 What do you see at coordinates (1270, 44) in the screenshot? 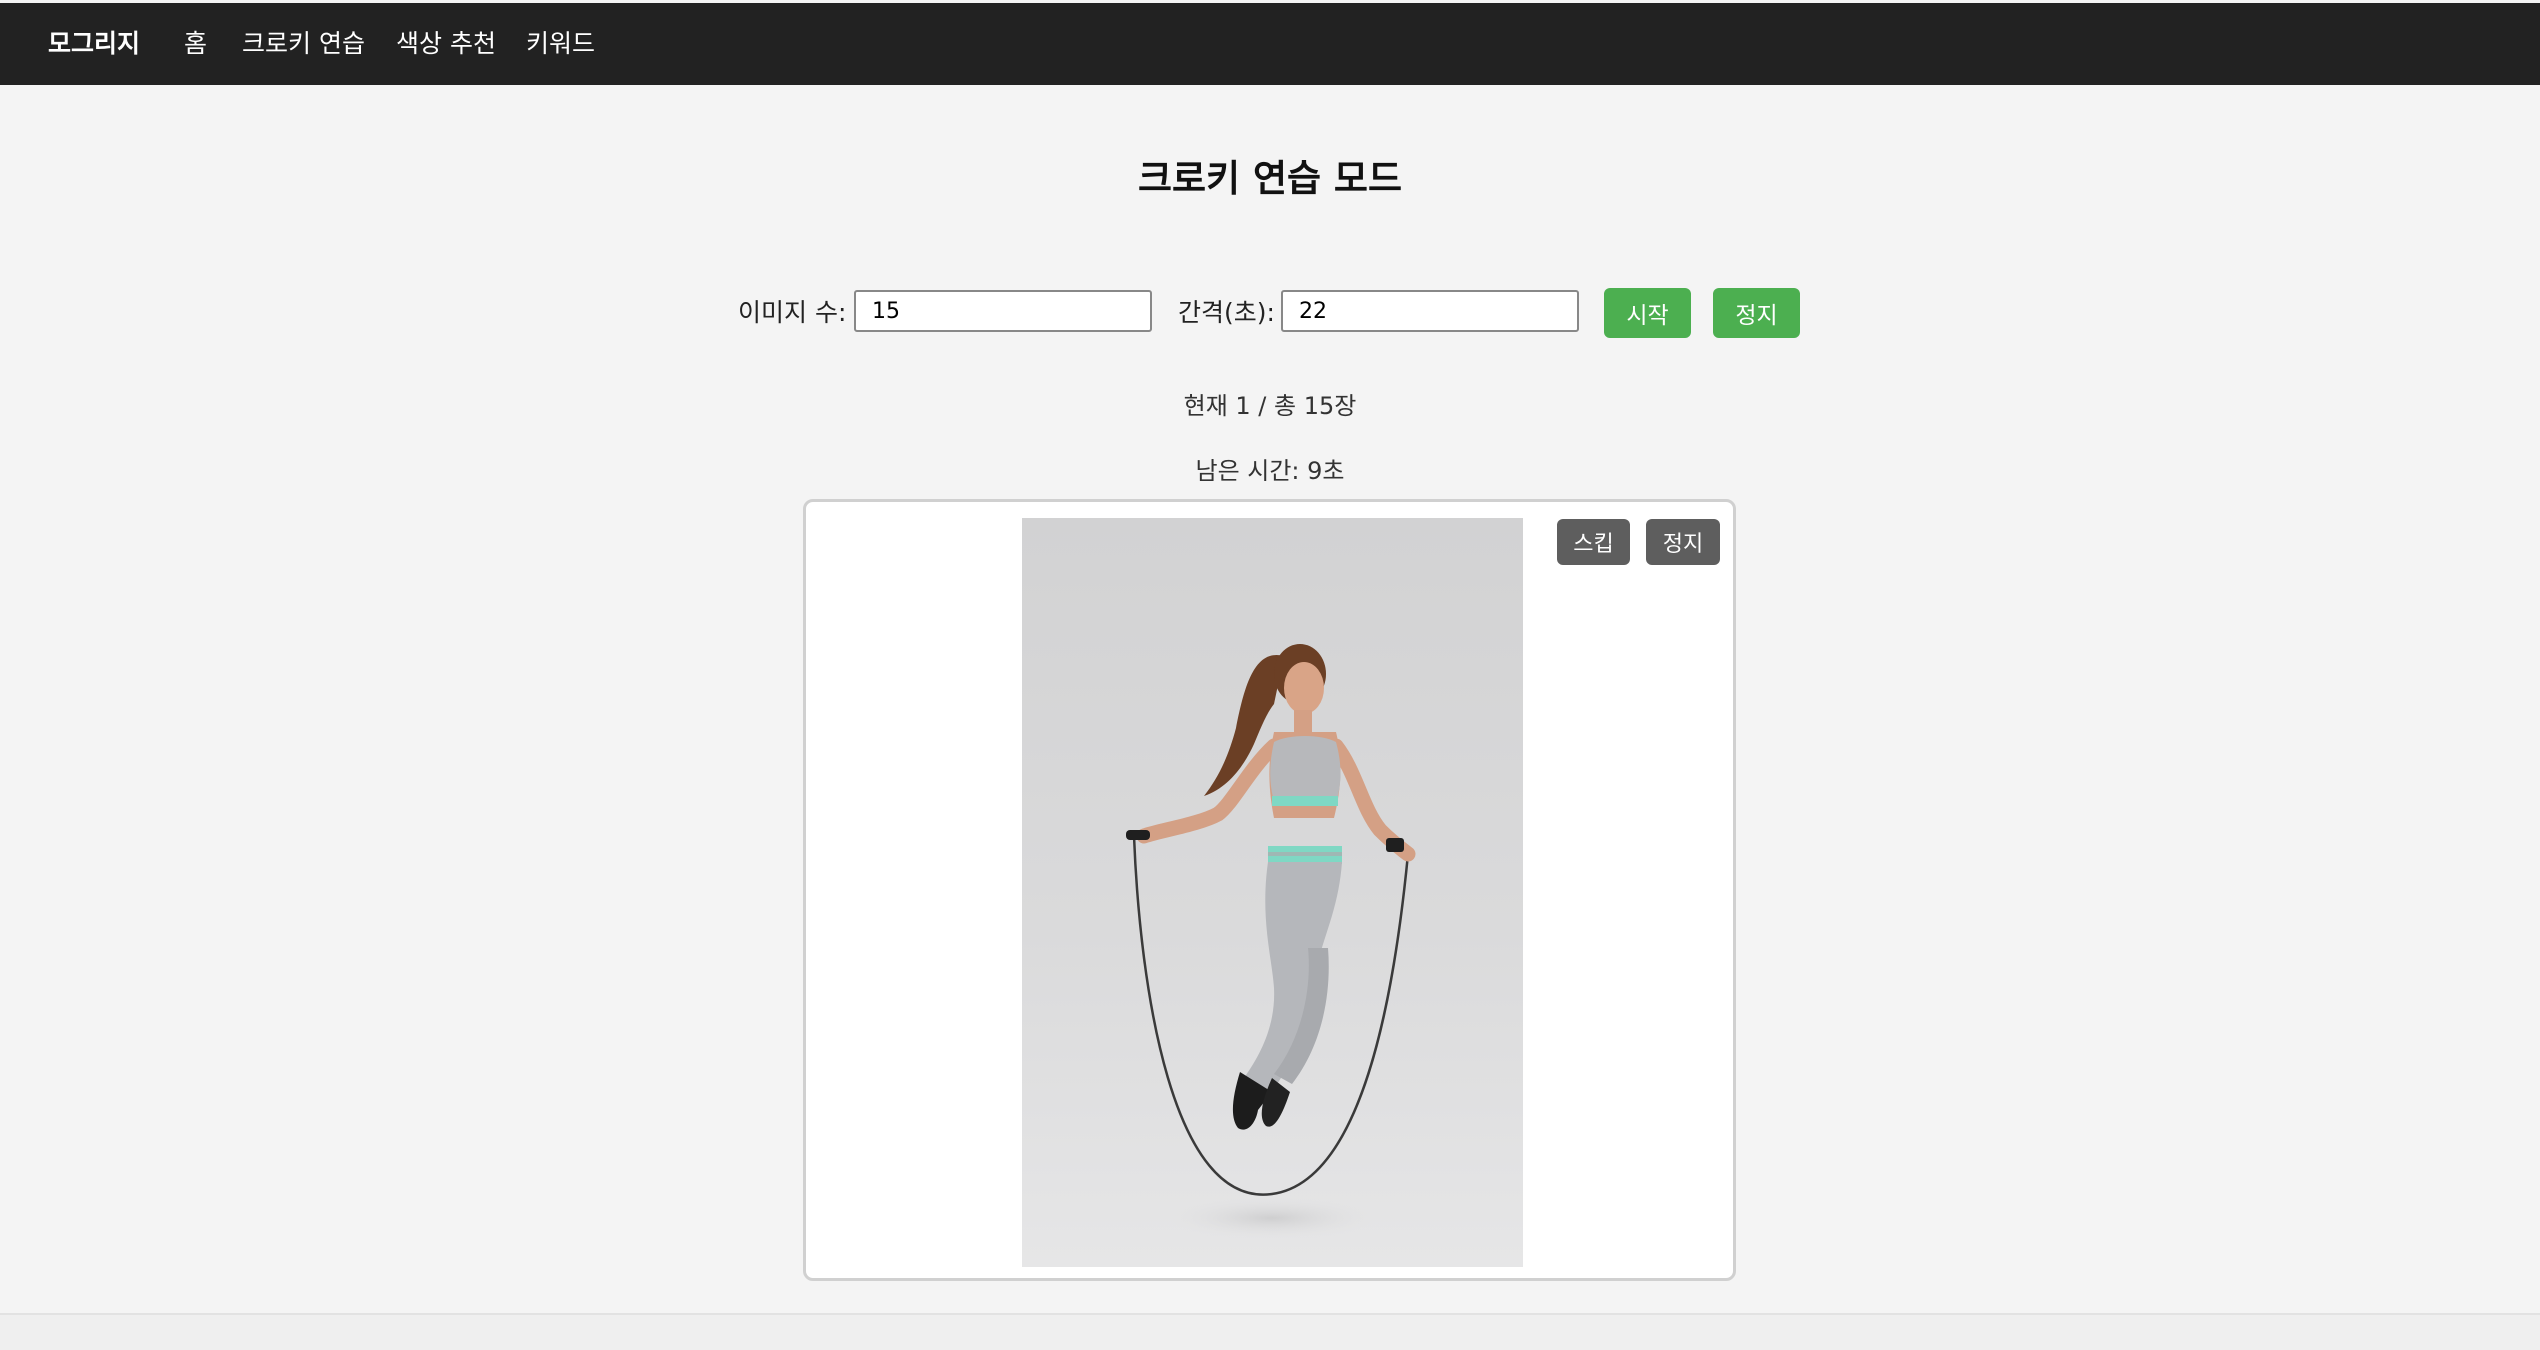
I see `top-navigation-bar: 모그리지 홈 크로키 연습 색상 추천 키워드` at bounding box center [1270, 44].